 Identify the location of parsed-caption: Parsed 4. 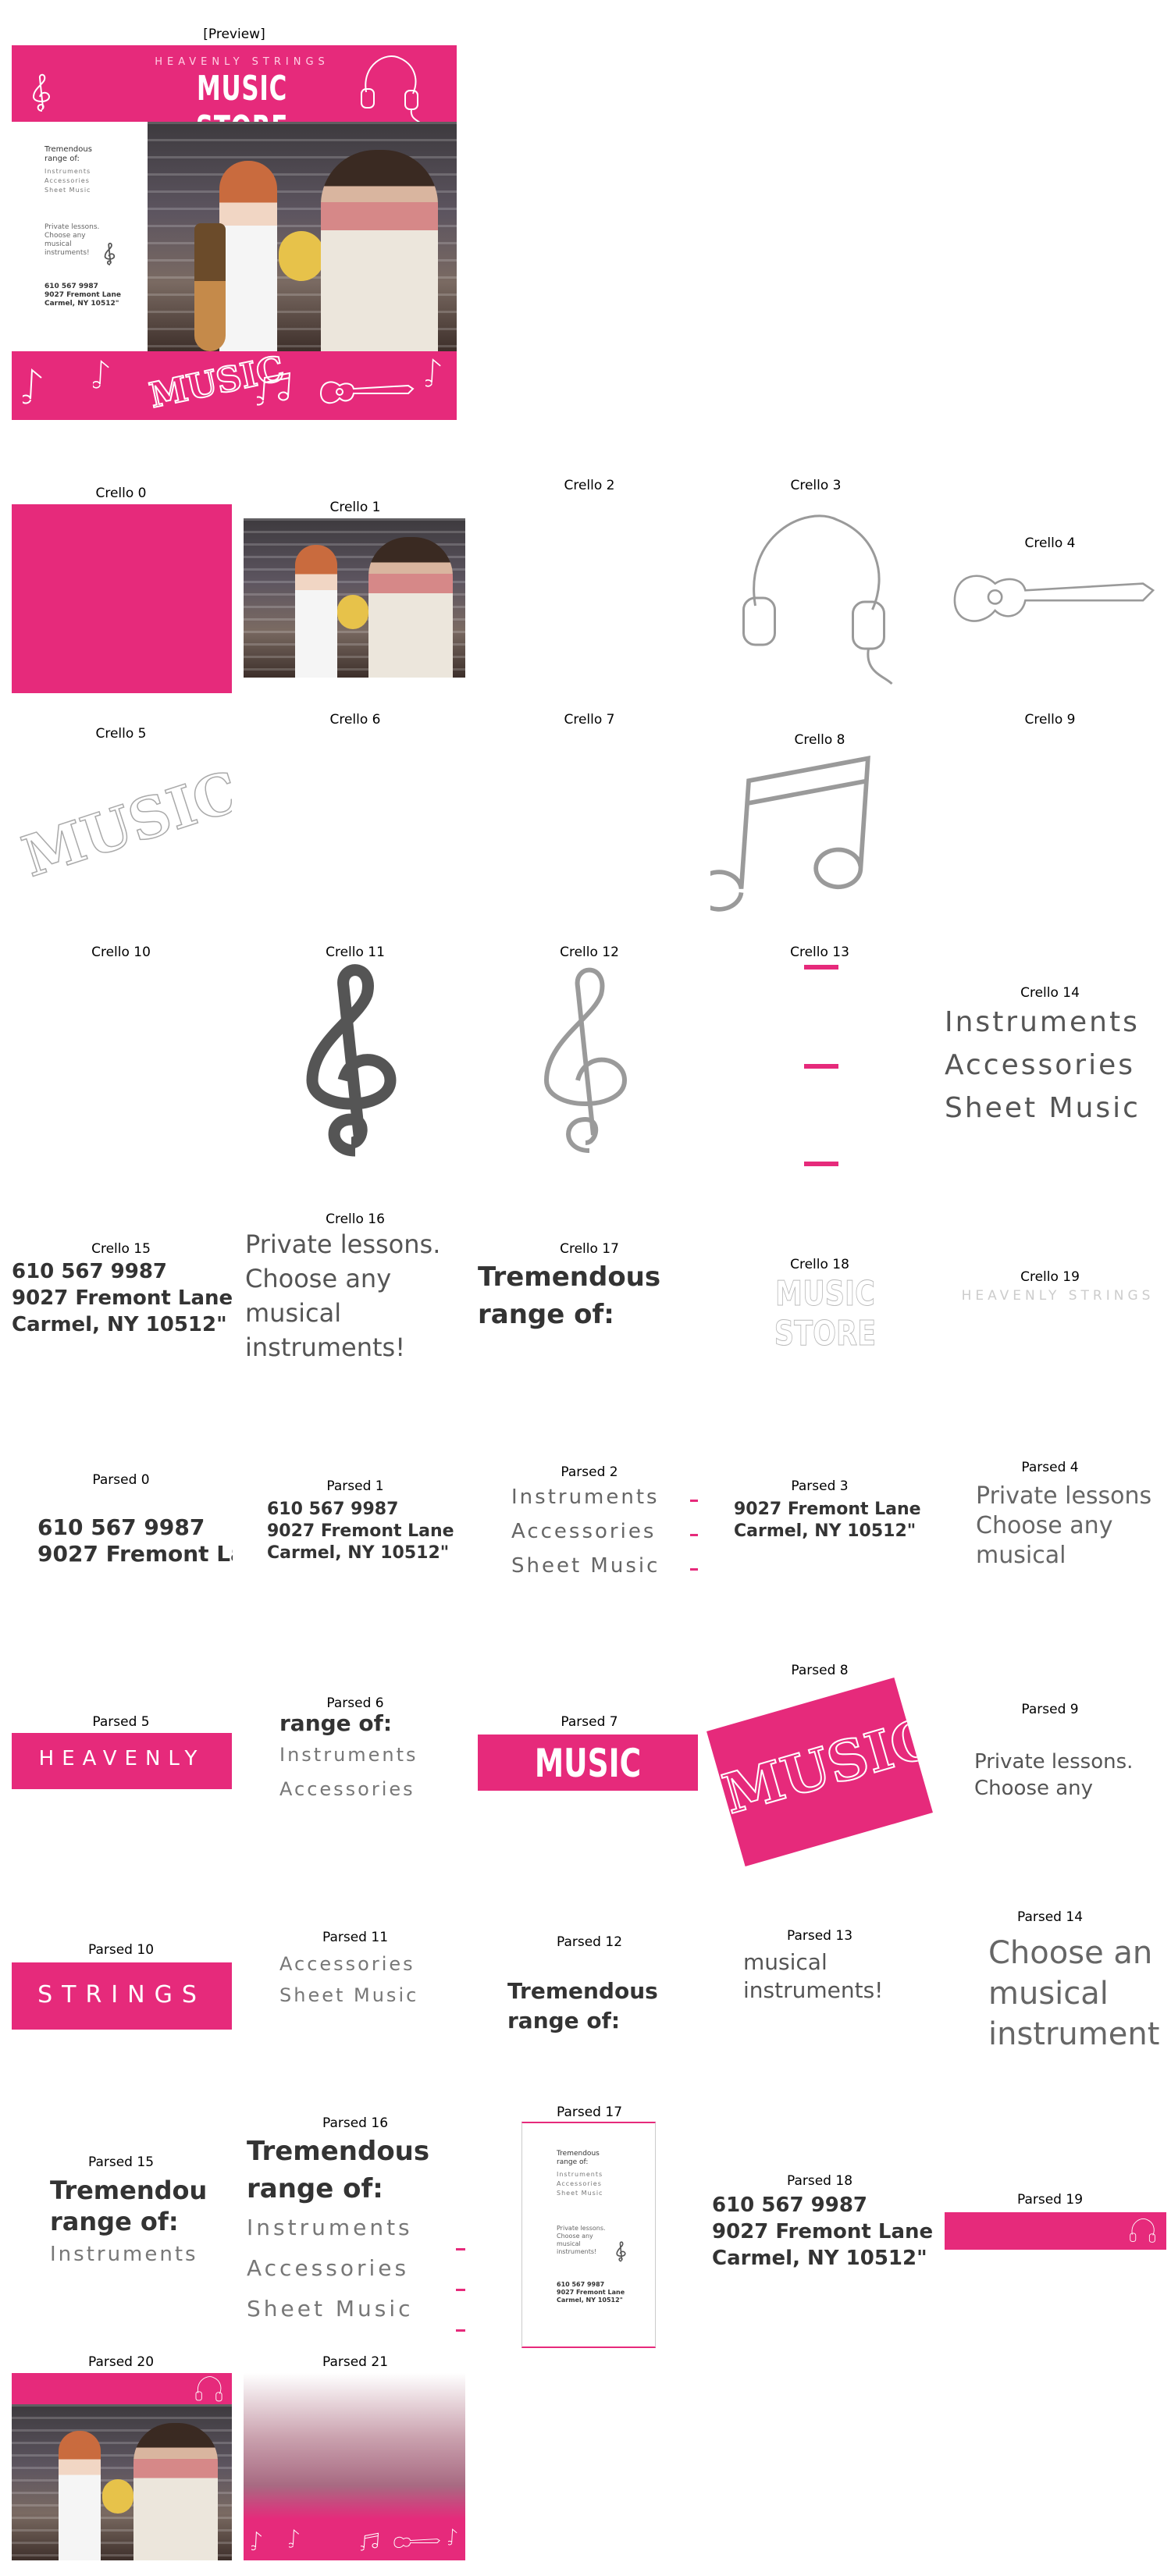
(1050, 1467).